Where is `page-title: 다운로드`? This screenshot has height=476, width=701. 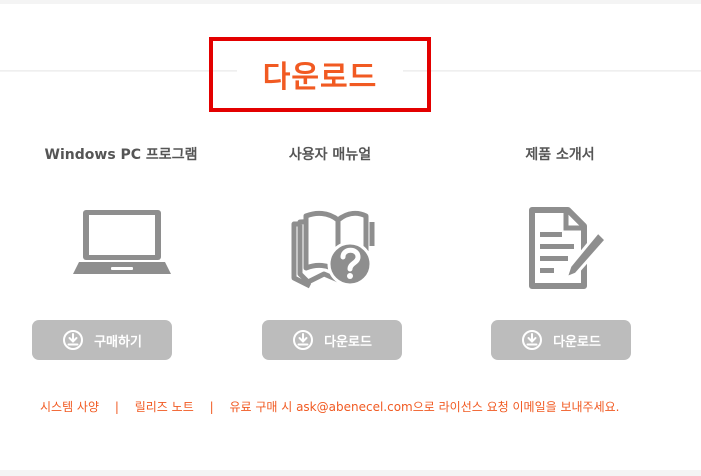 page-title: 다운로드 is located at coordinates (320, 73).